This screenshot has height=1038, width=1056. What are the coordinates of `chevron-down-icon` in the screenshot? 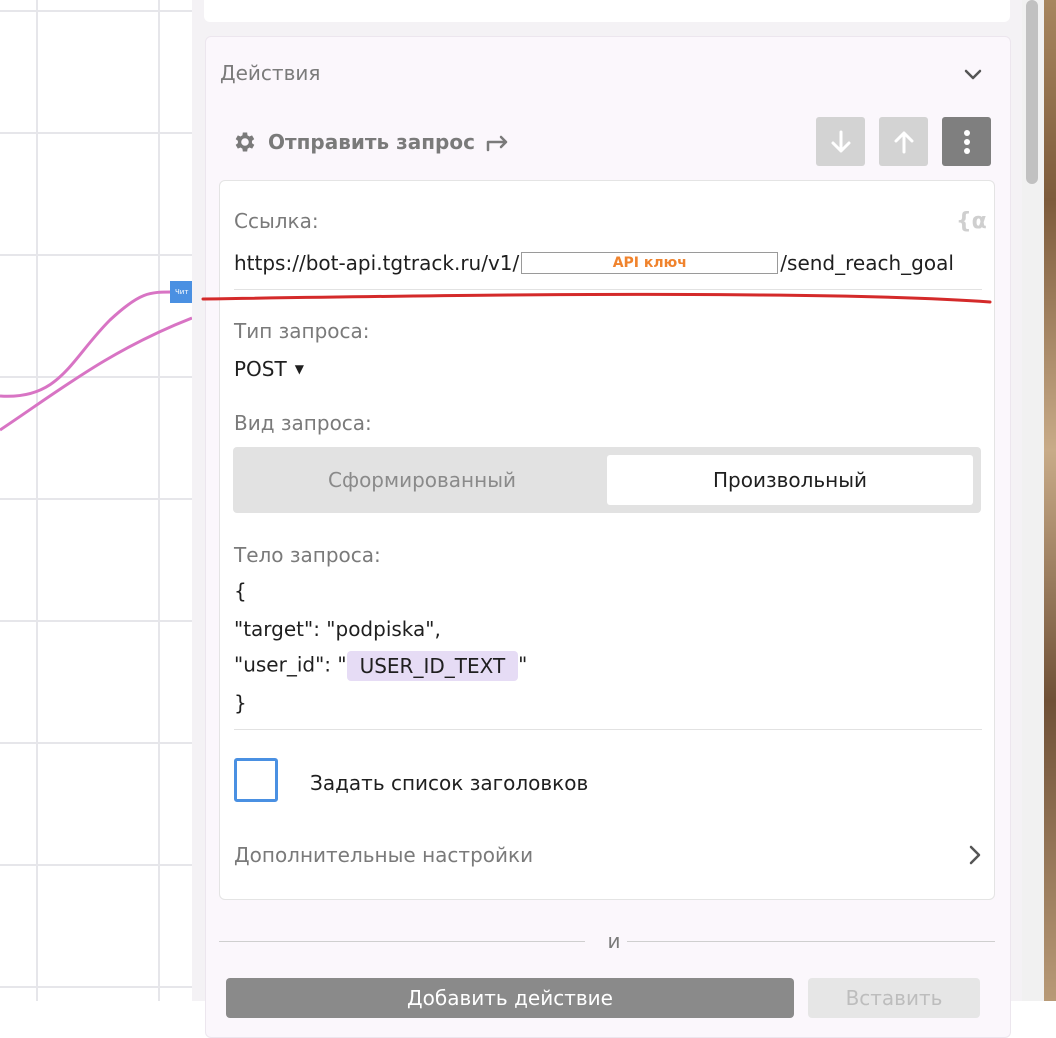 It's located at (973, 74).